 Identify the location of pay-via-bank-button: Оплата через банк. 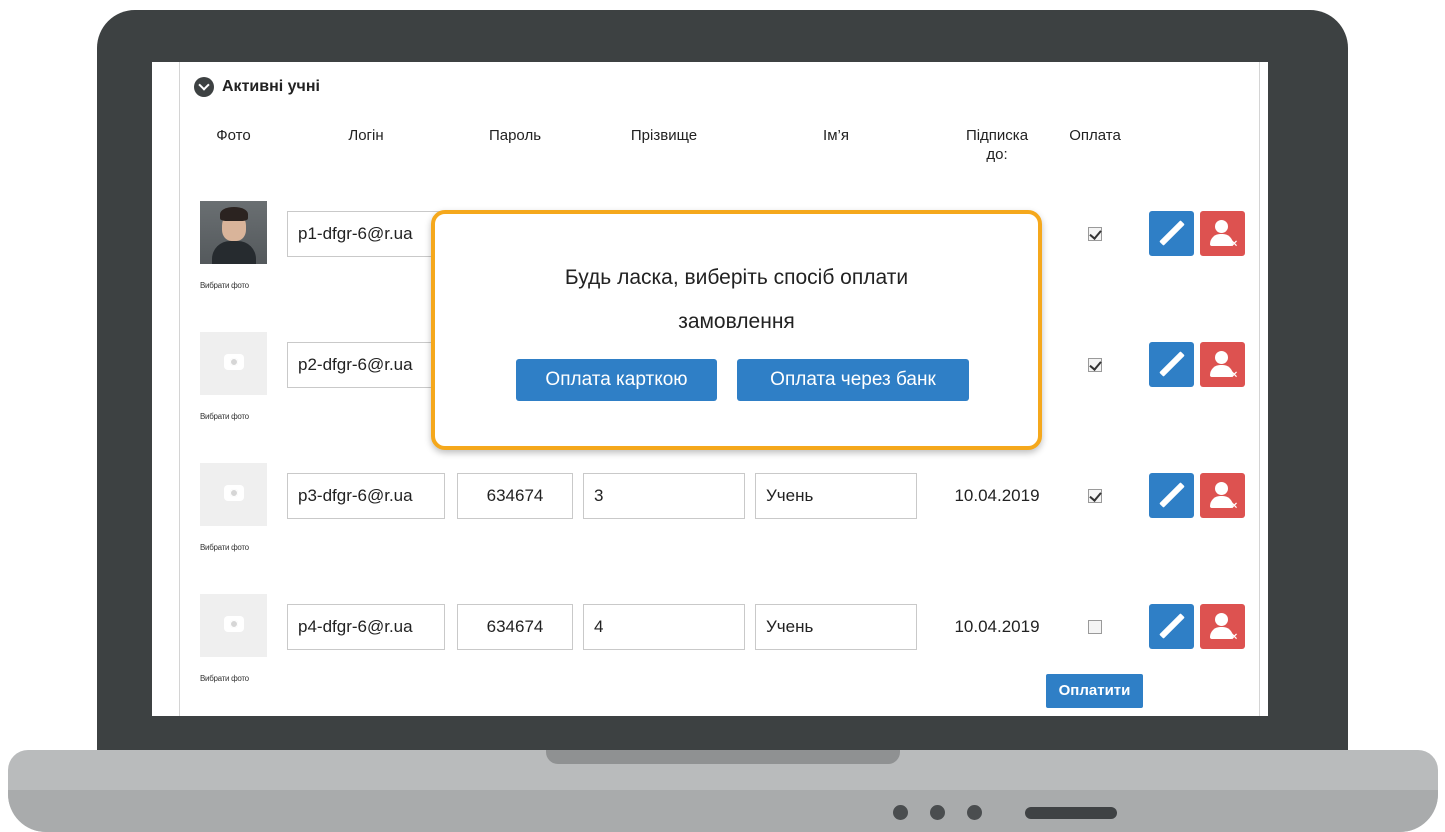
(853, 380).